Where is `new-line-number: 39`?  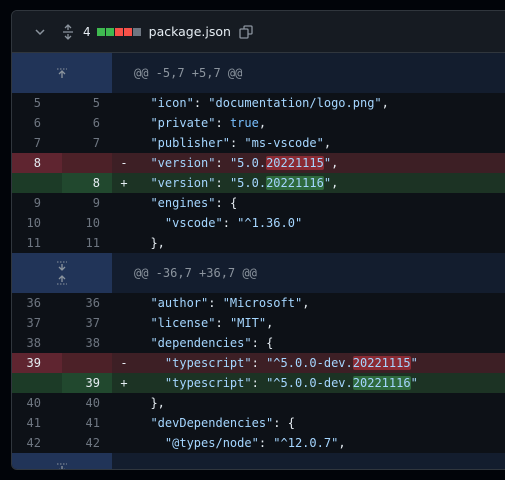
new-line-number: 39 is located at coordinates (87, 383).